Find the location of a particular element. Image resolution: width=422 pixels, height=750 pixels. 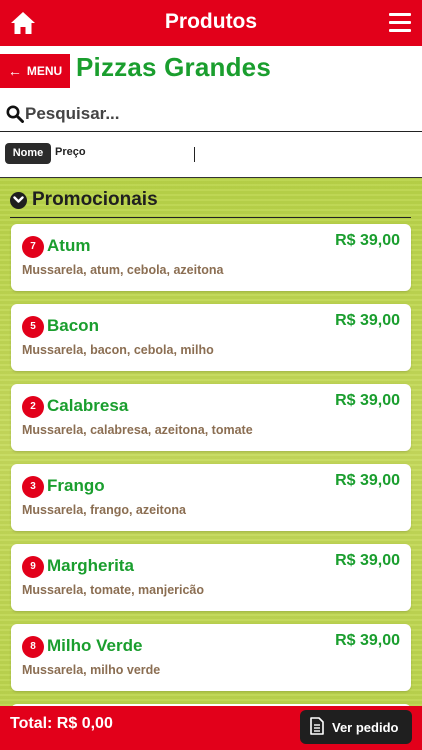

home-icon is located at coordinates (23, 23).